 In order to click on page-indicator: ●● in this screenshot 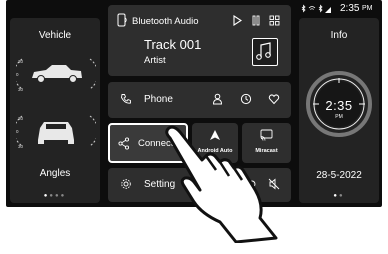, I will do `click(339, 196)`.